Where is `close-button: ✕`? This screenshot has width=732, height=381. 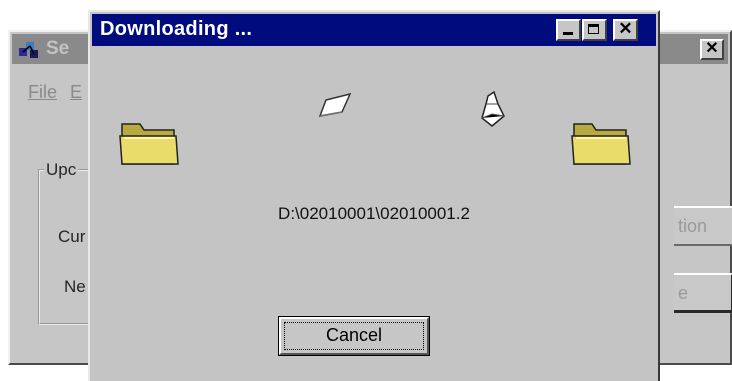
close-button: ✕ is located at coordinates (625, 30).